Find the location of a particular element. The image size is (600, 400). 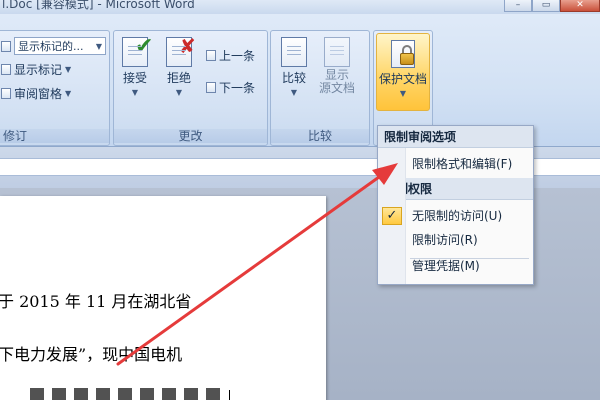

close-button: ✕ is located at coordinates (580, 6).